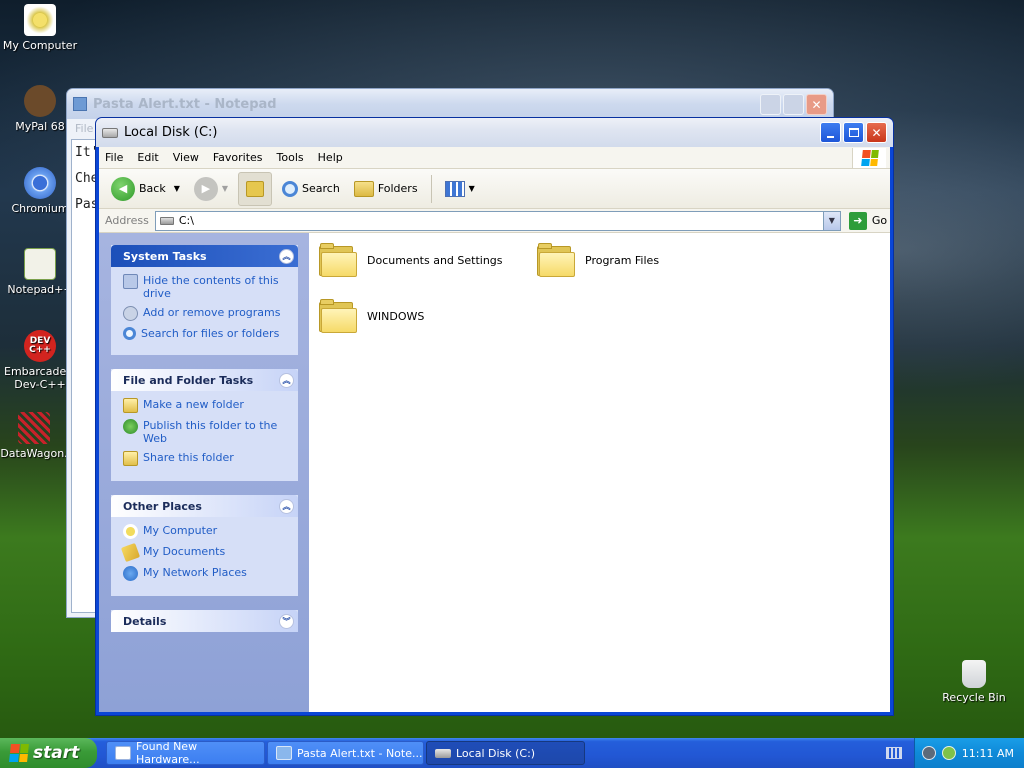 Image resolution: width=1024 pixels, height=768 pixels. I want to click on task-label: Share this folder, so click(188, 457).